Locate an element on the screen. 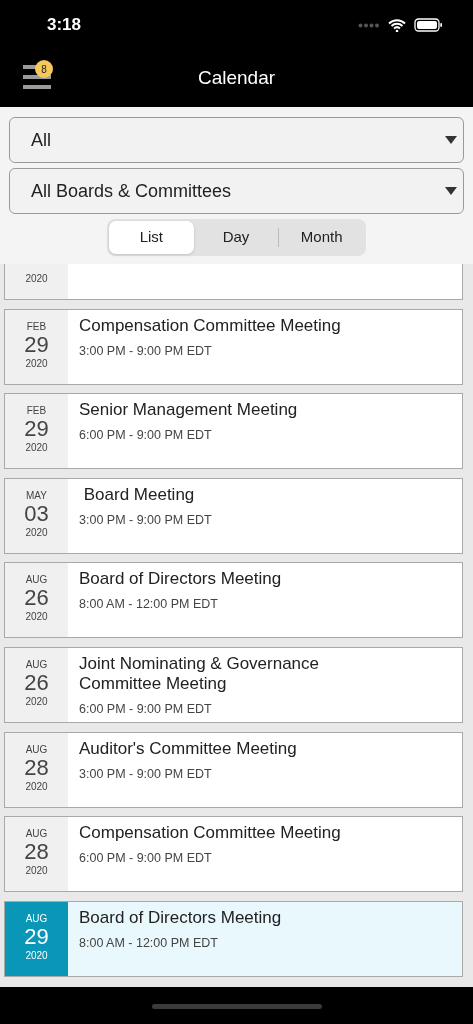 The height and width of the screenshot is (1024, 473). status-time: 3:18 is located at coordinates (64, 25).